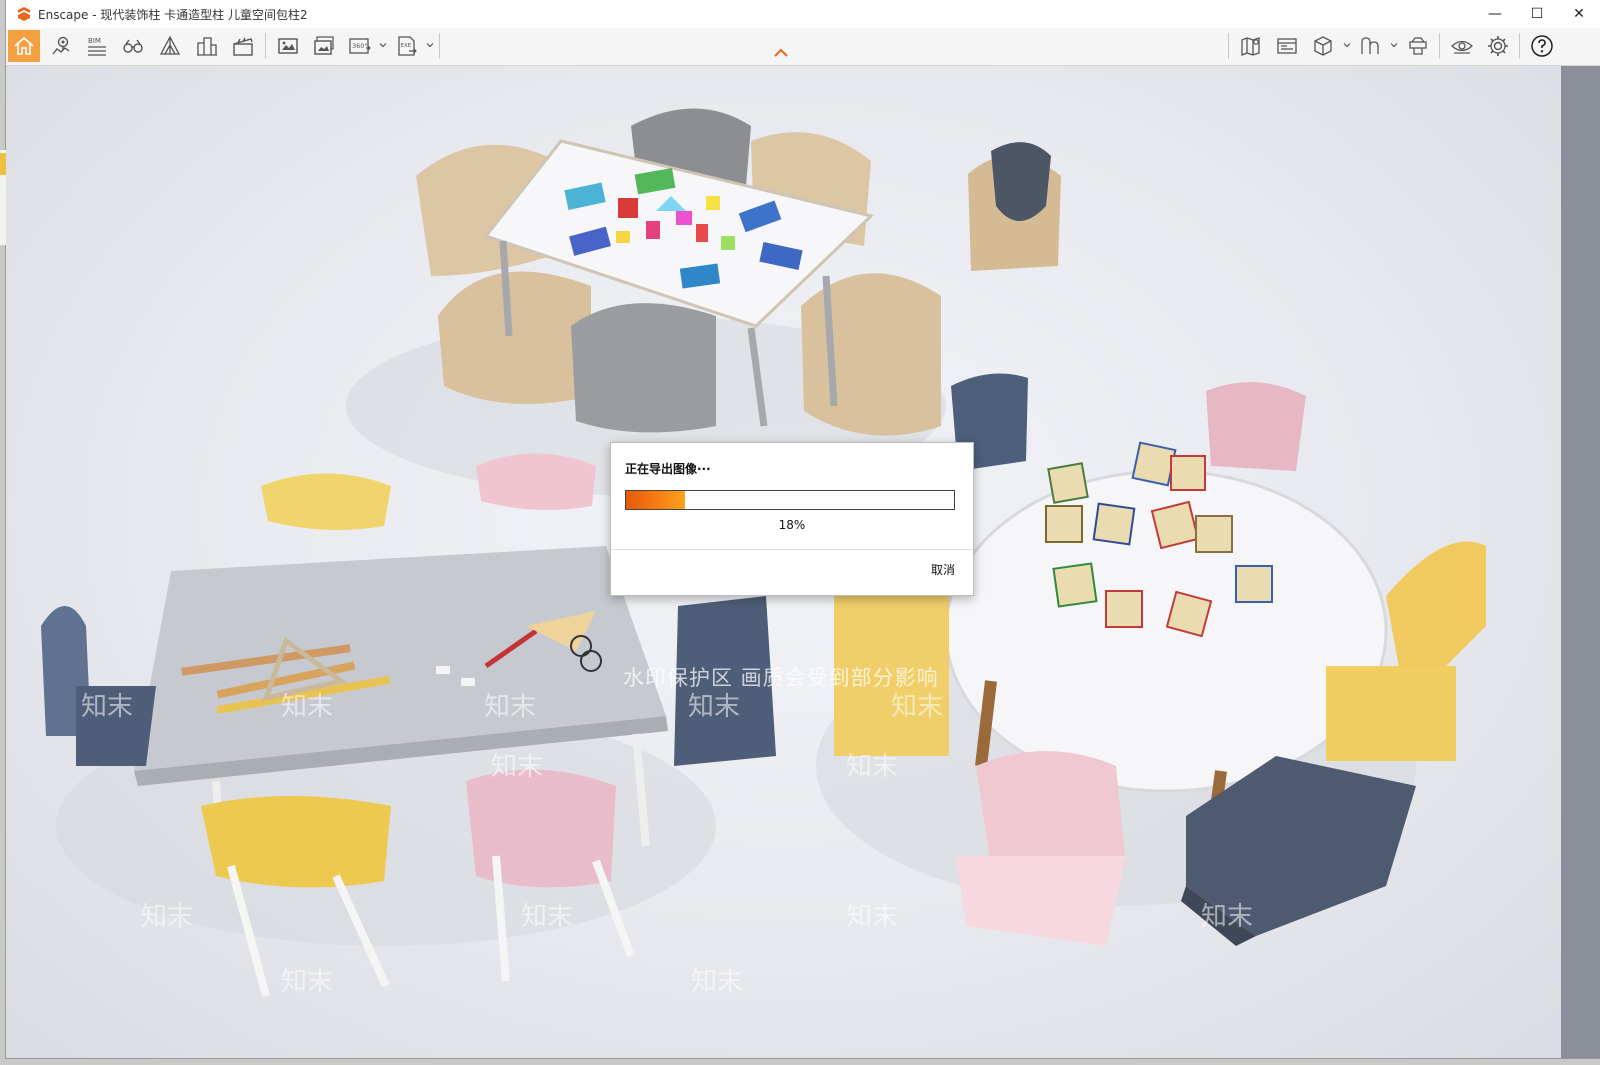  I want to click on export-exe-button: EXE, so click(407, 46).